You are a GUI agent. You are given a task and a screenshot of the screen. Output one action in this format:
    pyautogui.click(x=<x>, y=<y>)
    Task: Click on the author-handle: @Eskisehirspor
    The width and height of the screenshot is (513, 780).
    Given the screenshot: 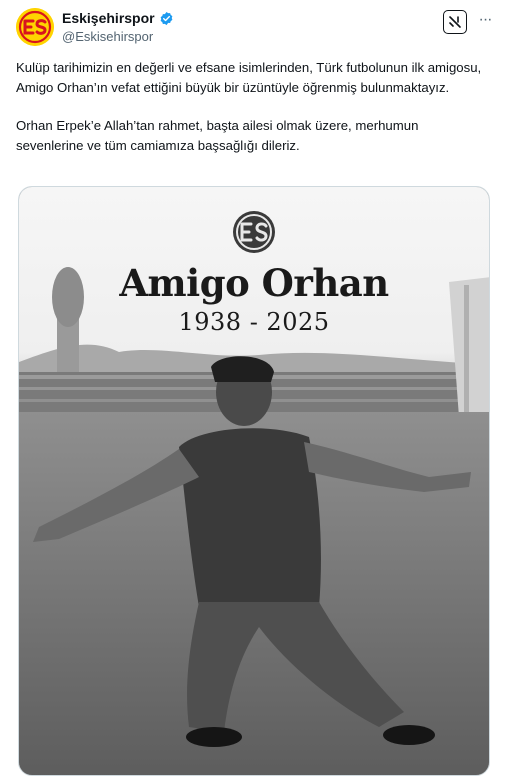 What is the action you would take?
    pyautogui.click(x=107, y=36)
    